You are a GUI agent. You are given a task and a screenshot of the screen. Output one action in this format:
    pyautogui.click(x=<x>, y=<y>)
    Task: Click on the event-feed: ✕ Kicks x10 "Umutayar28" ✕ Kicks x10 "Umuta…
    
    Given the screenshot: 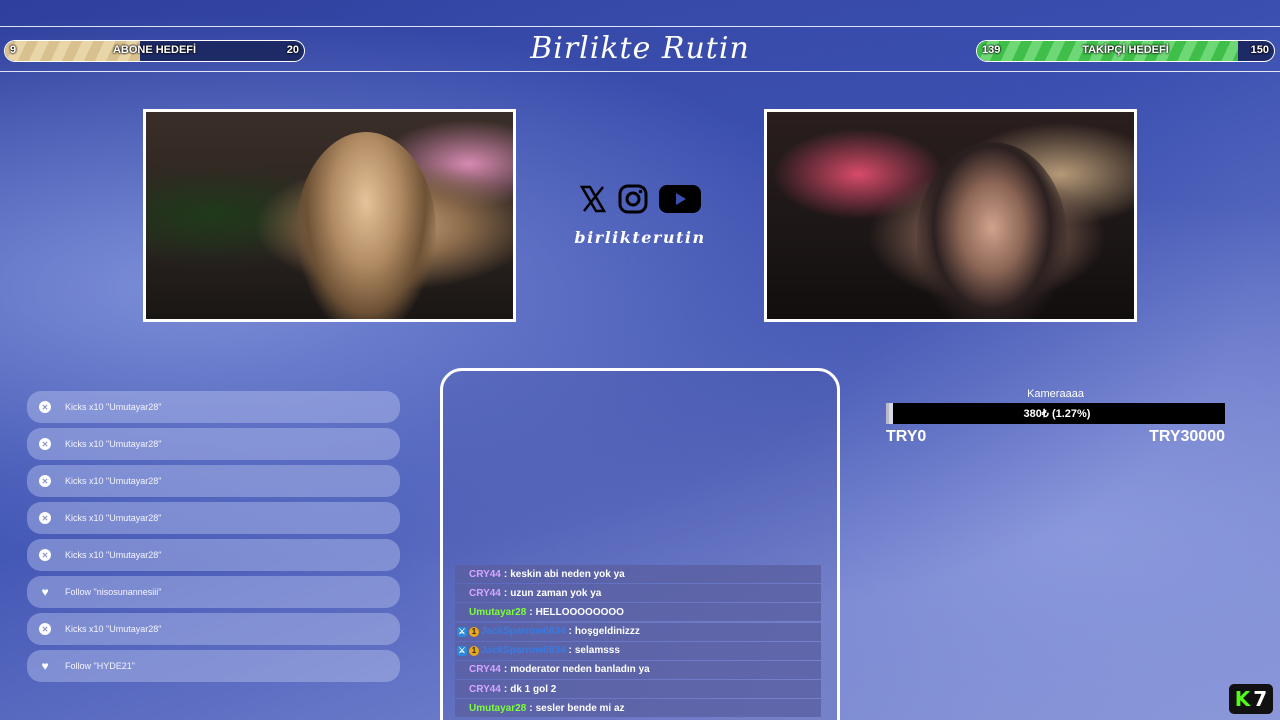 What is the action you would take?
    pyautogui.click(x=213, y=539)
    